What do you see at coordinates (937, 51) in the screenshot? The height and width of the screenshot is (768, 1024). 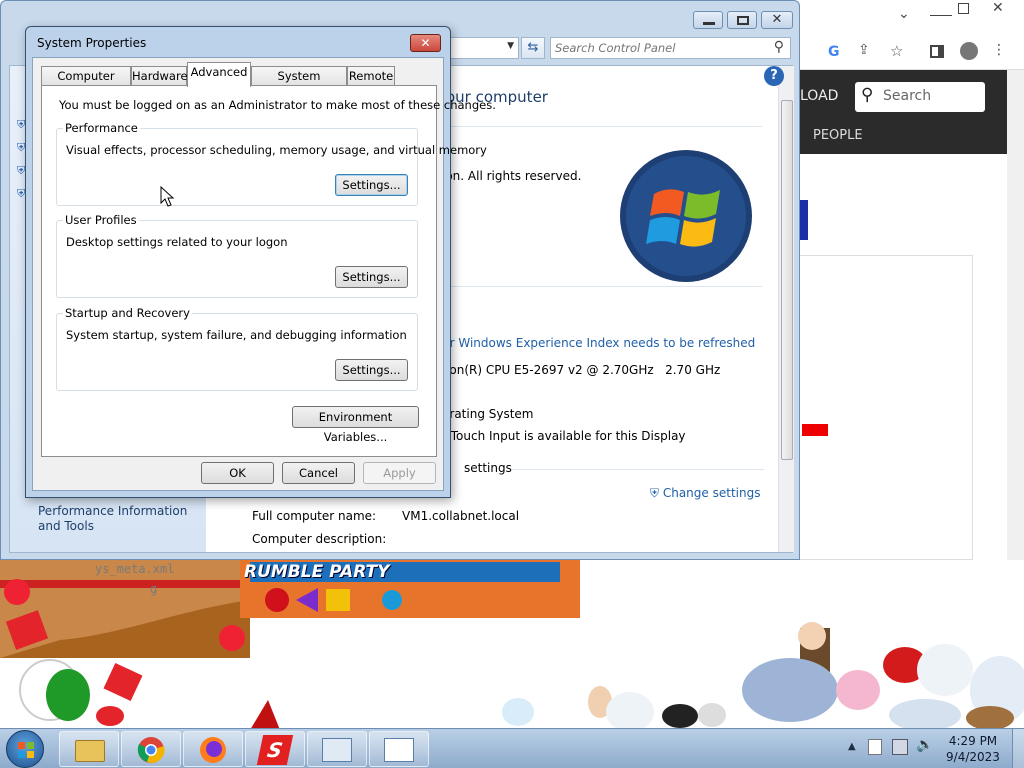 I see `sidebar-icon` at bounding box center [937, 51].